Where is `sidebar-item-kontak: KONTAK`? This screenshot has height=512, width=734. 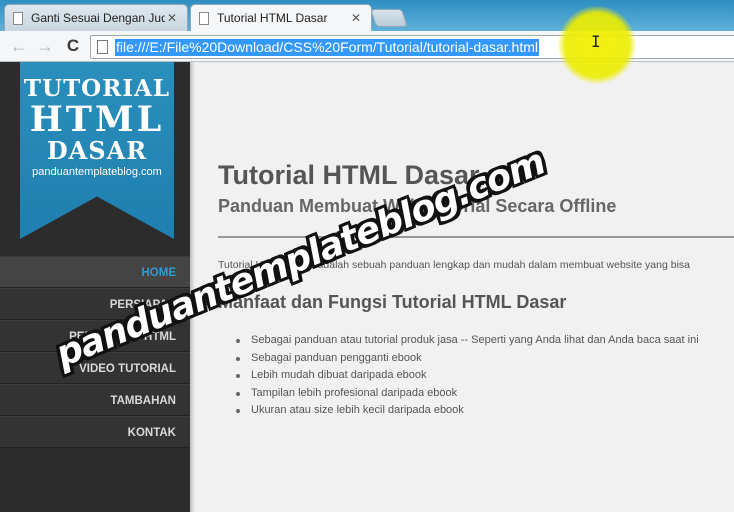
sidebar-item-kontak: KONTAK is located at coordinates (95, 432).